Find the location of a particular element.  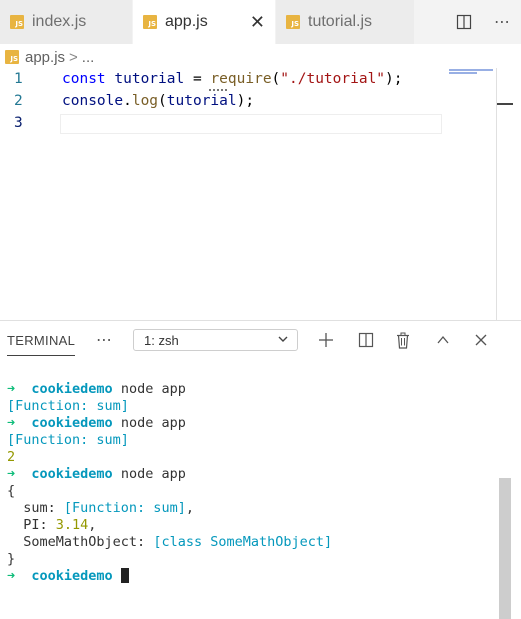

tab-label: index.js is located at coordinates (59, 21).